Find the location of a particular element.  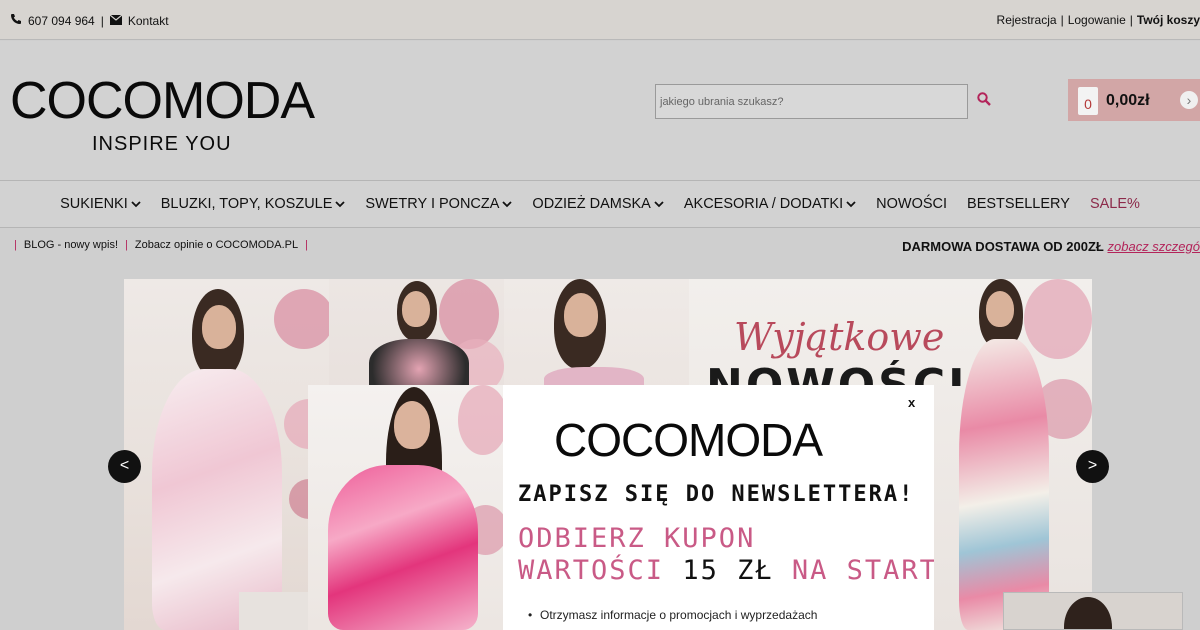

cart-widget: 0 0,00zł › is located at coordinates (1134, 100).